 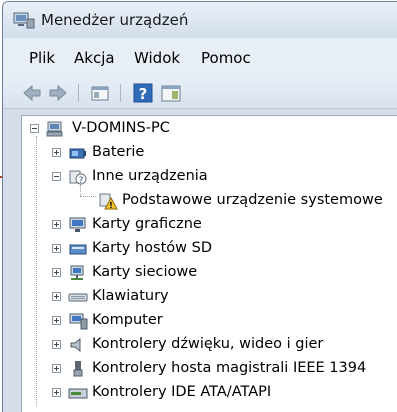 What do you see at coordinates (75, 345) in the screenshot?
I see `speaker-icon` at bounding box center [75, 345].